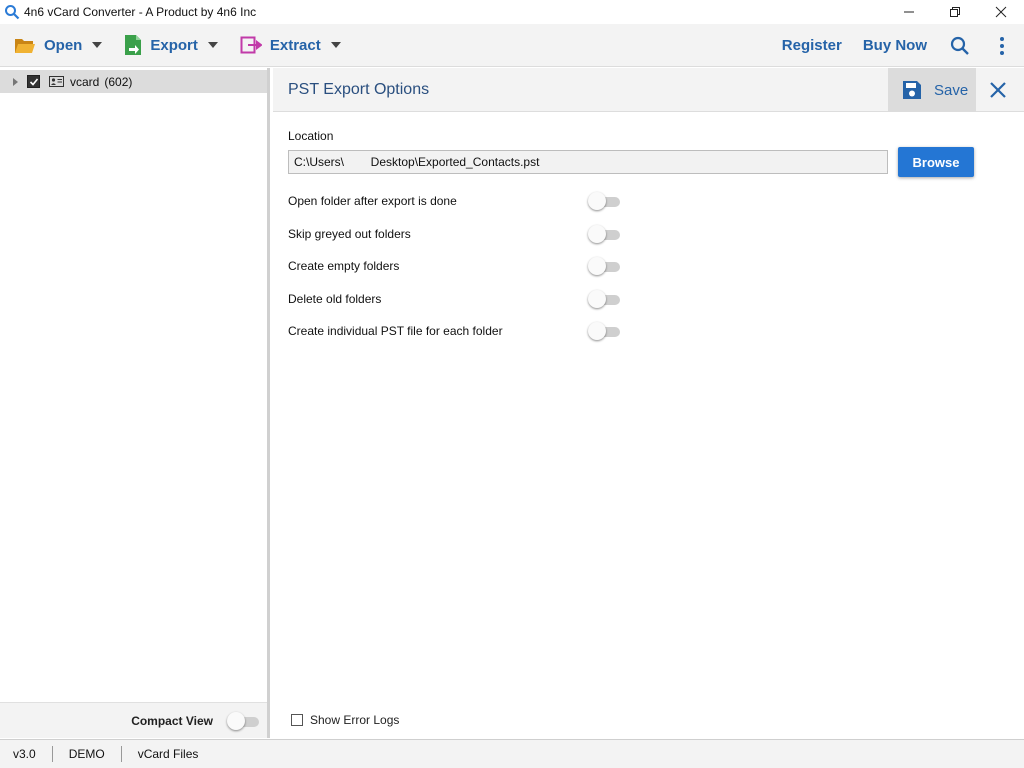 The width and height of the screenshot is (1024, 768). I want to click on app-logo-icon, so click(12, 12).